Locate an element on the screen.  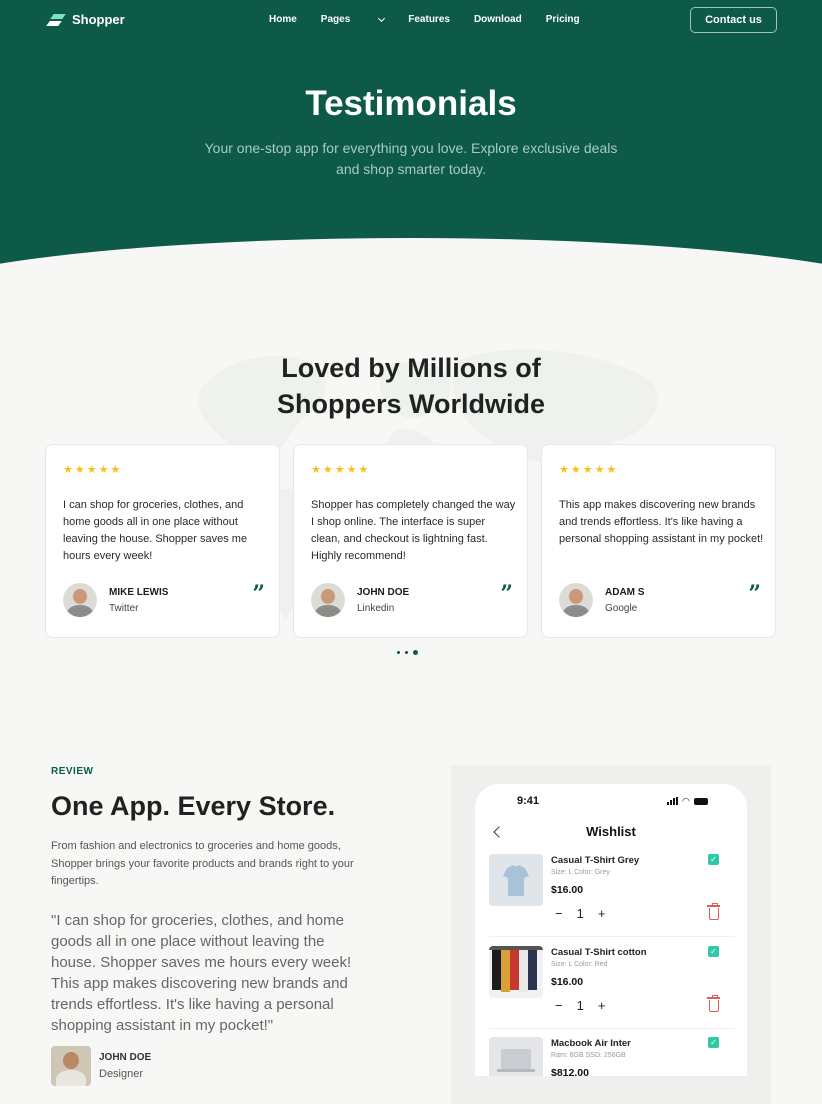
logo-icon is located at coordinates (56, 20).